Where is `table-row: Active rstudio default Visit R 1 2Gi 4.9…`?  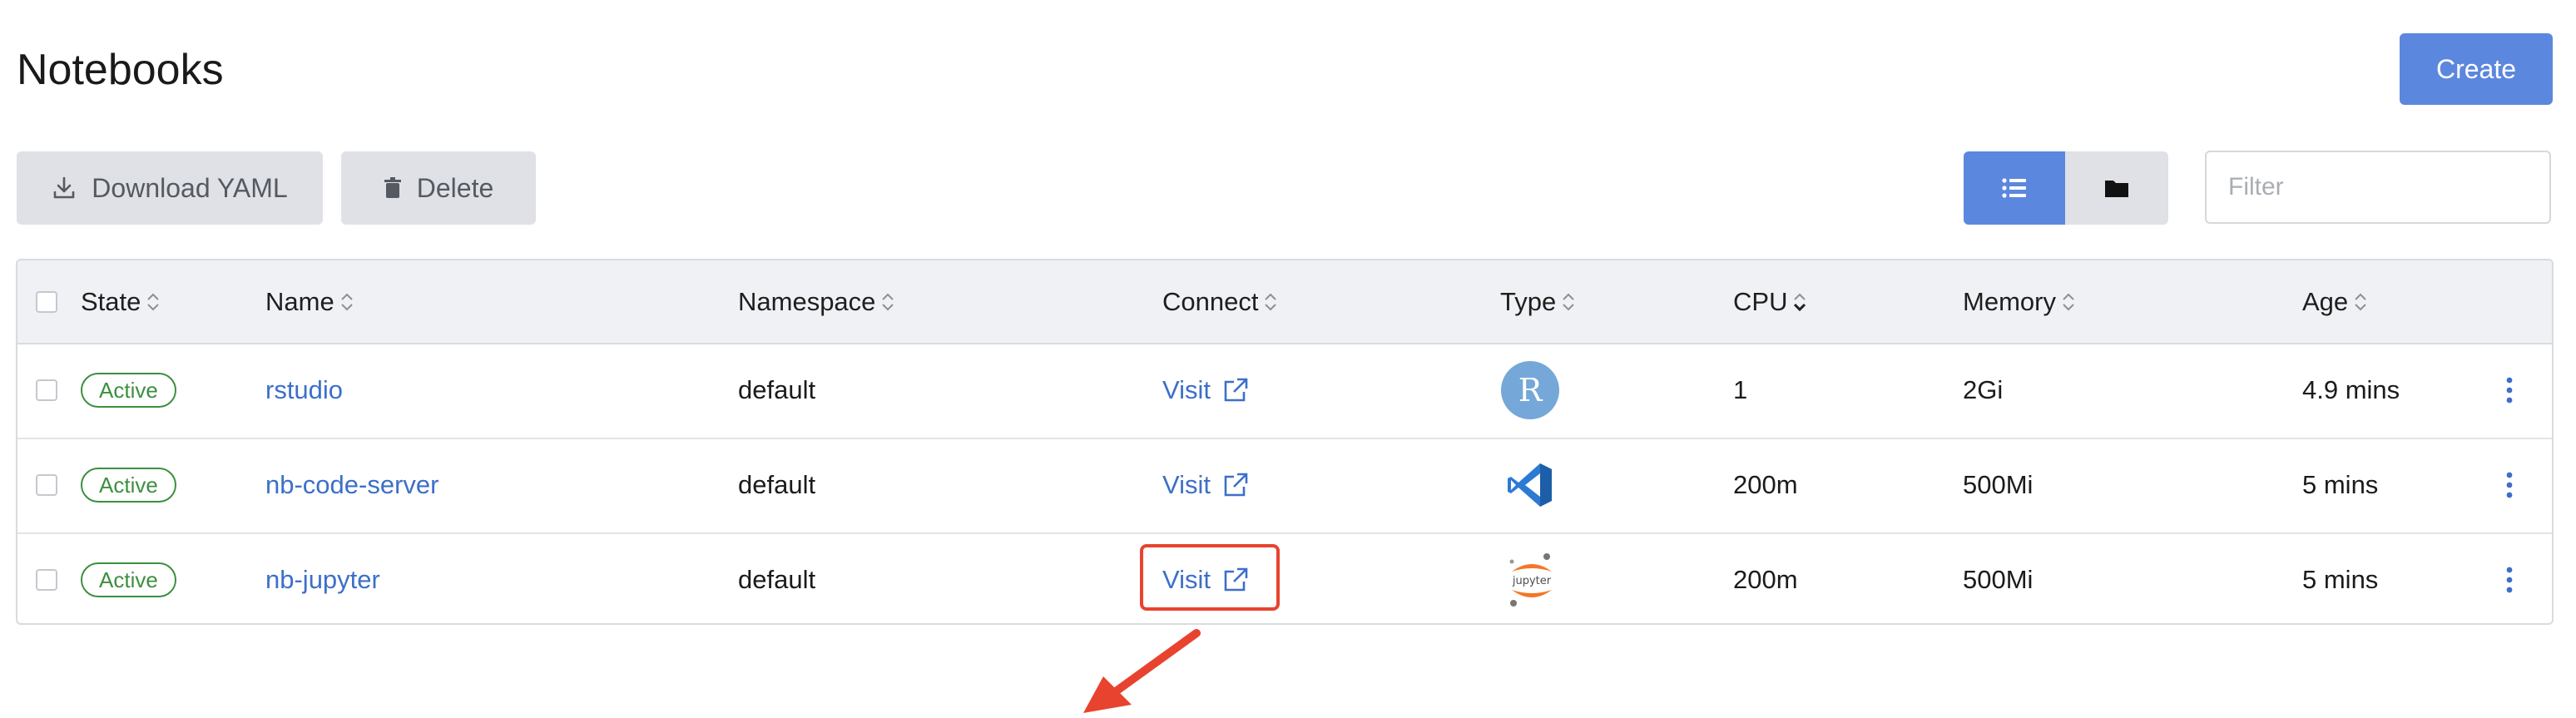 table-row: Active rstudio default Visit R 1 2Gi 4.9… is located at coordinates (1285, 391).